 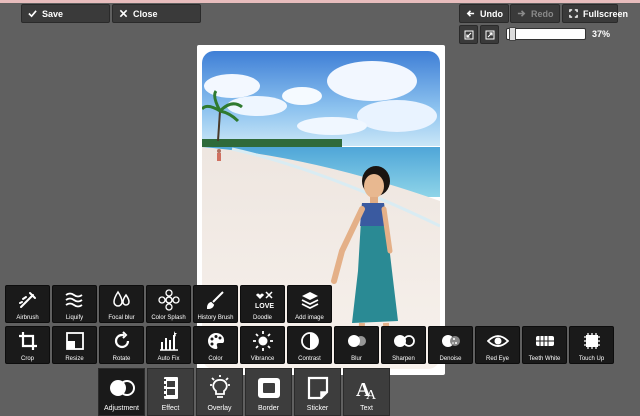 What do you see at coordinates (450, 359) in the screenshot?
I see `tool-label: Denoise` at bounding box center [450, 359].